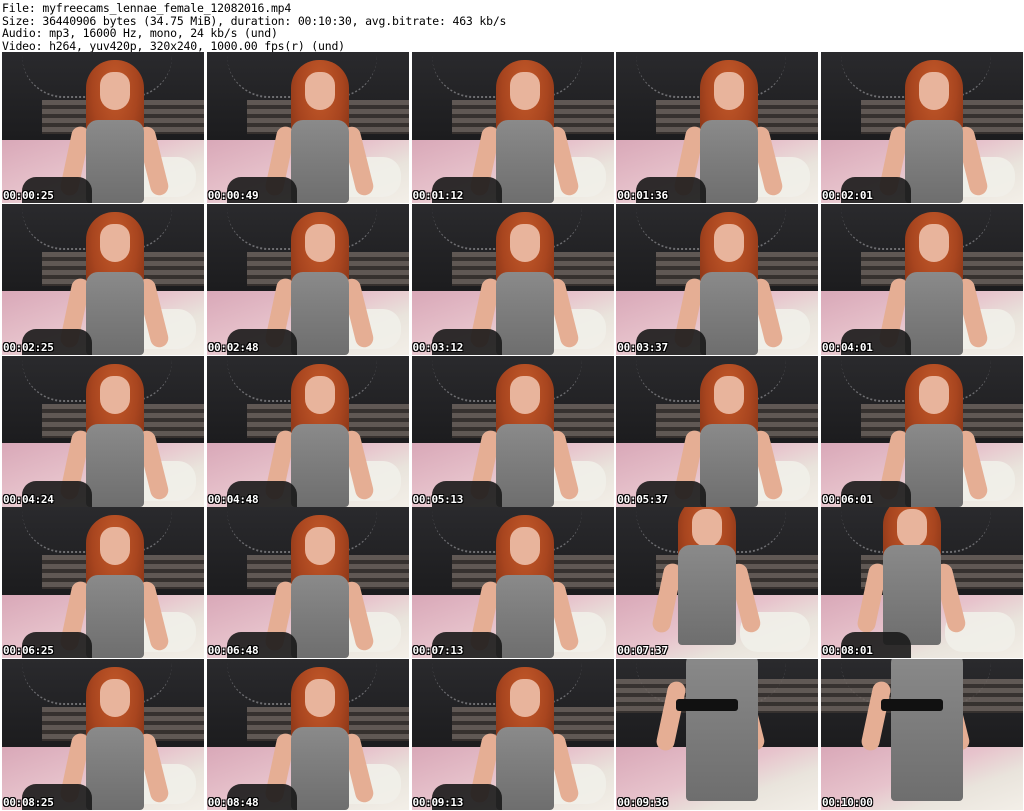 The image size is (1024, 811). Describe the element at coordinates (28, 195) in the screenshot. I see `thumbnail-timestamp: 00:00:25` at that location.